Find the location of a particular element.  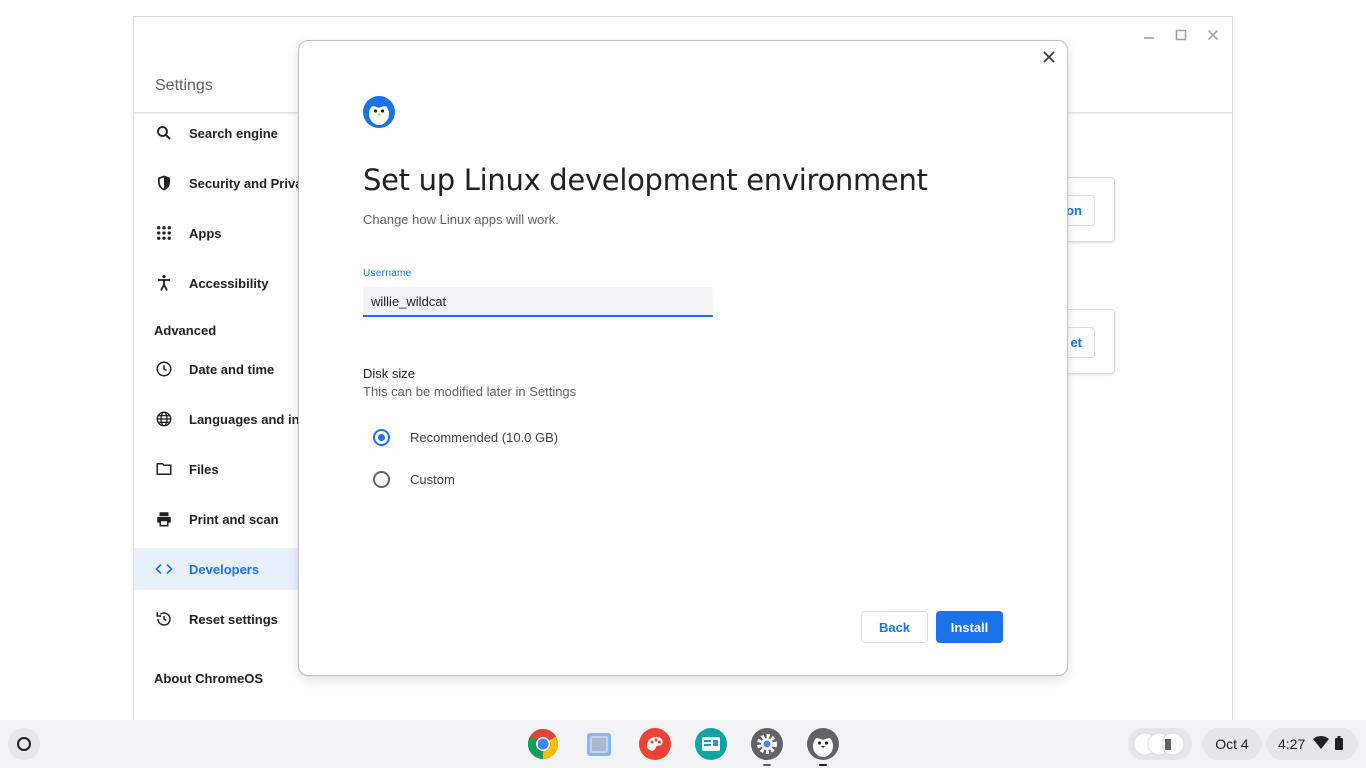

close-icon is located at coordinates (1049, 57).